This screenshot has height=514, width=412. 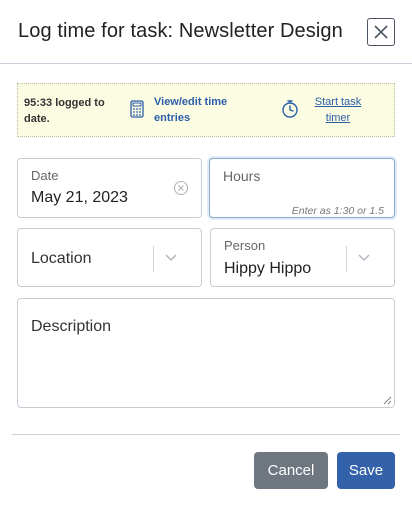 I want to click on hours-placeholder: Hours, so click(x=242, y=176).